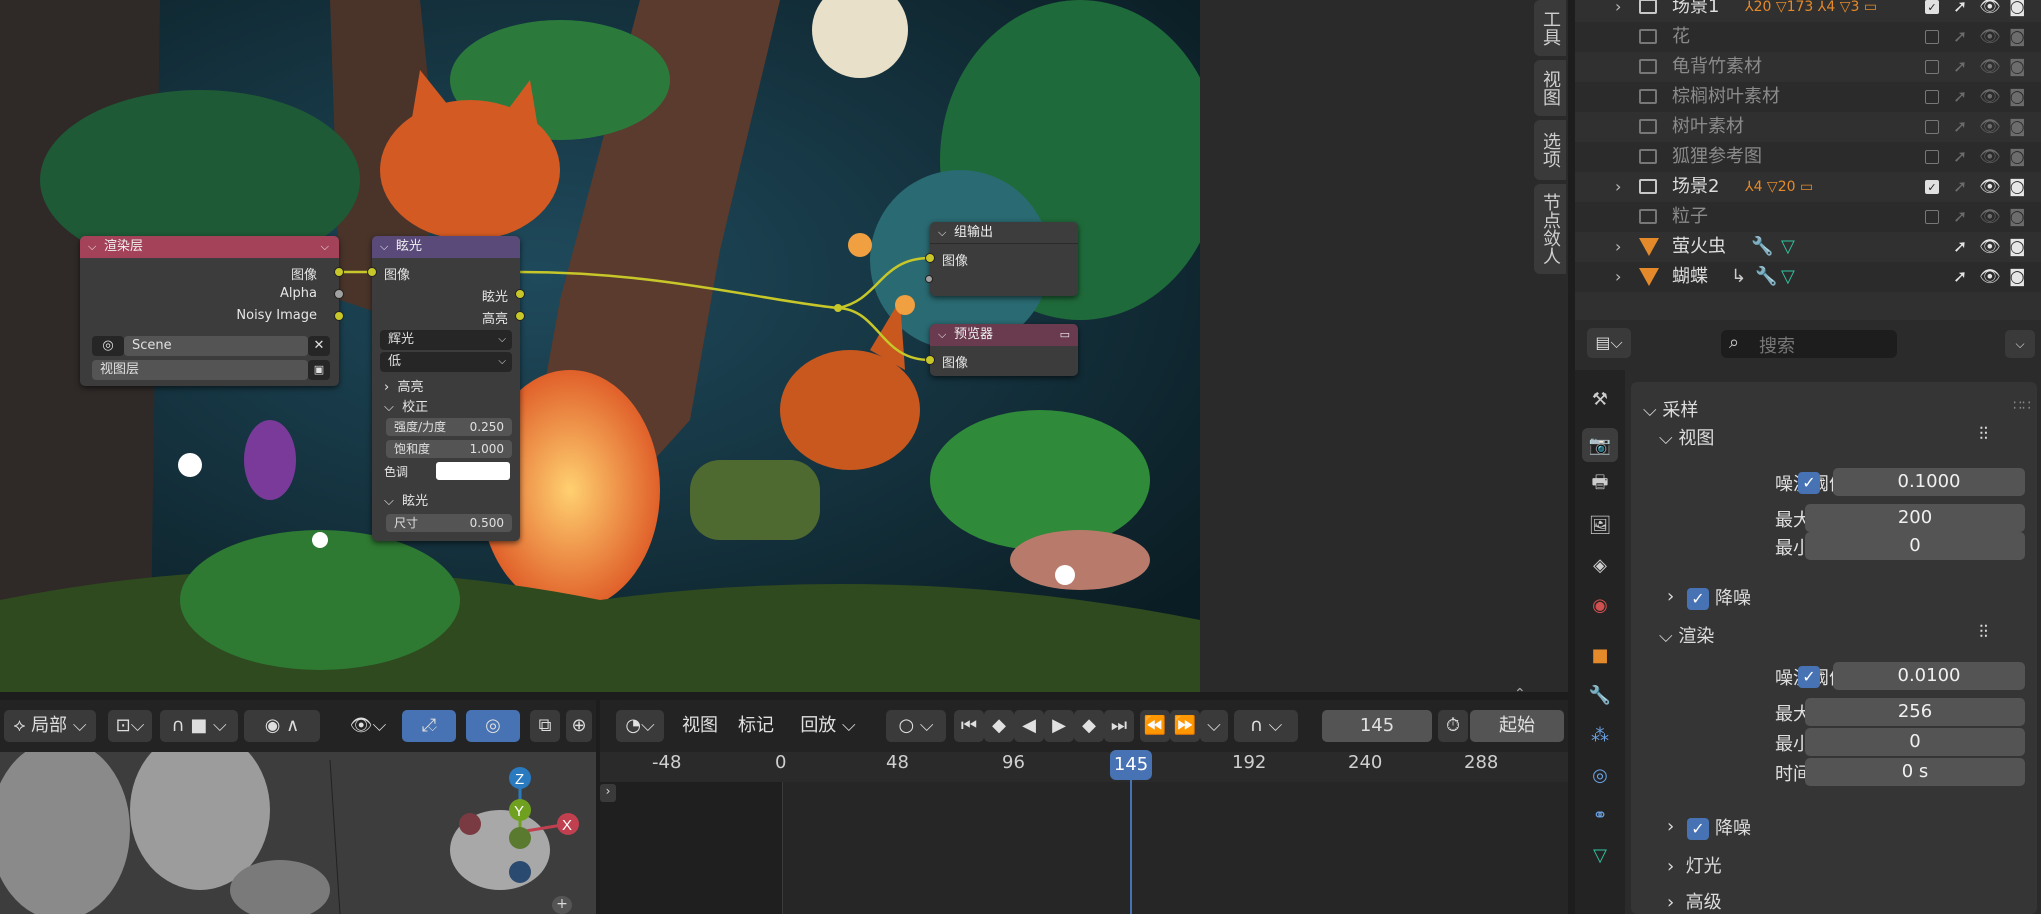  I want to click on output-alpha-socket, so click(339, 294).